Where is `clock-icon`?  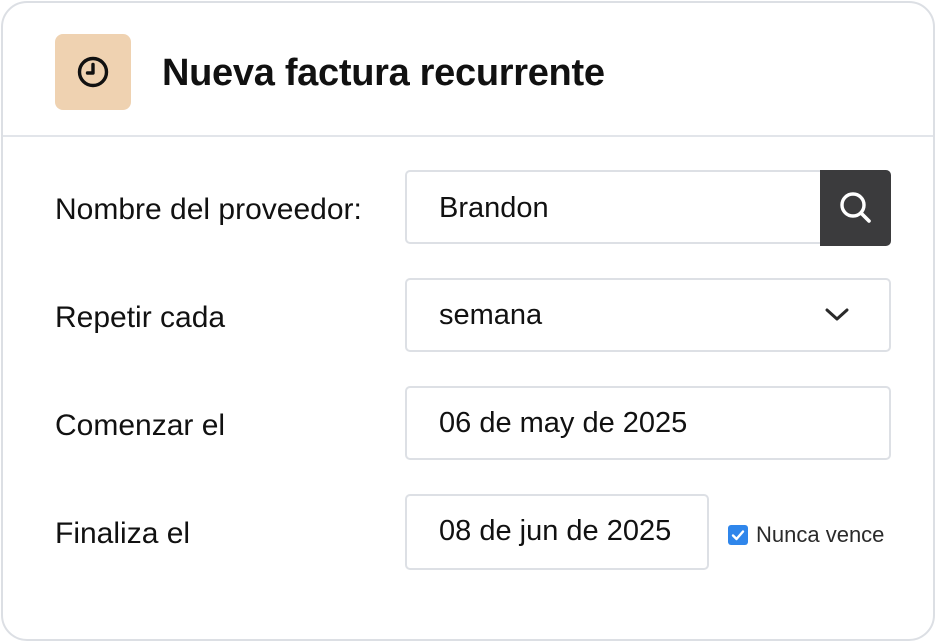
clock-icon is located at coordinates (93, 72).